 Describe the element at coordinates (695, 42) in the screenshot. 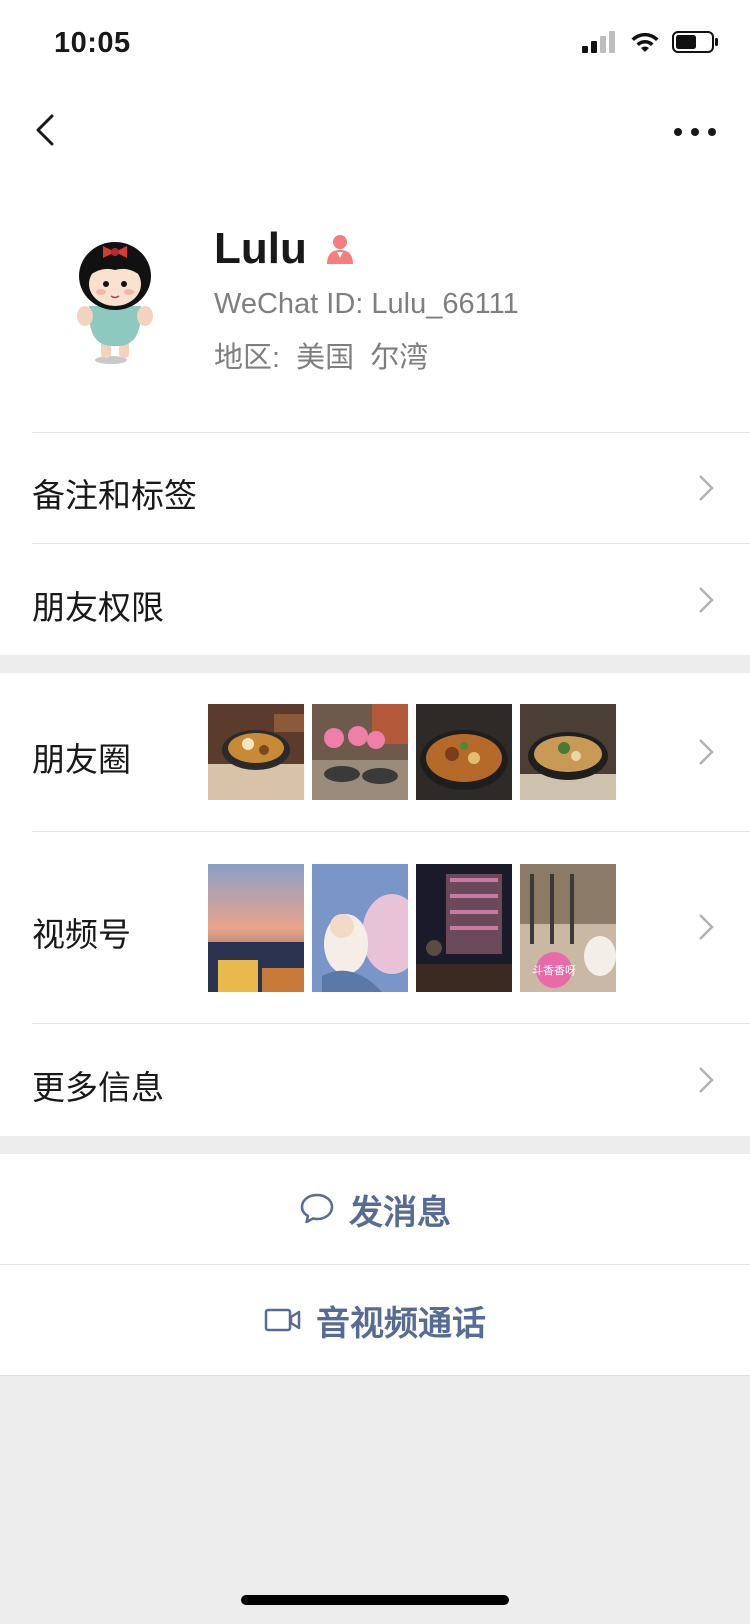

I see `battery-icon` at that location.